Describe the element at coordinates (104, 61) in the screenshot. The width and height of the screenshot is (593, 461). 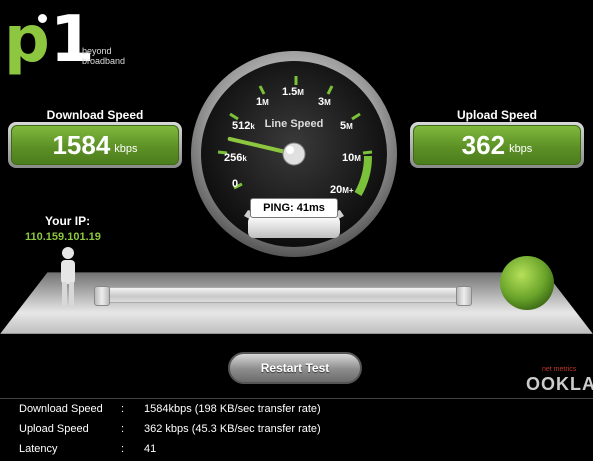
I see `logo-tagline-2: broadband` at that location.